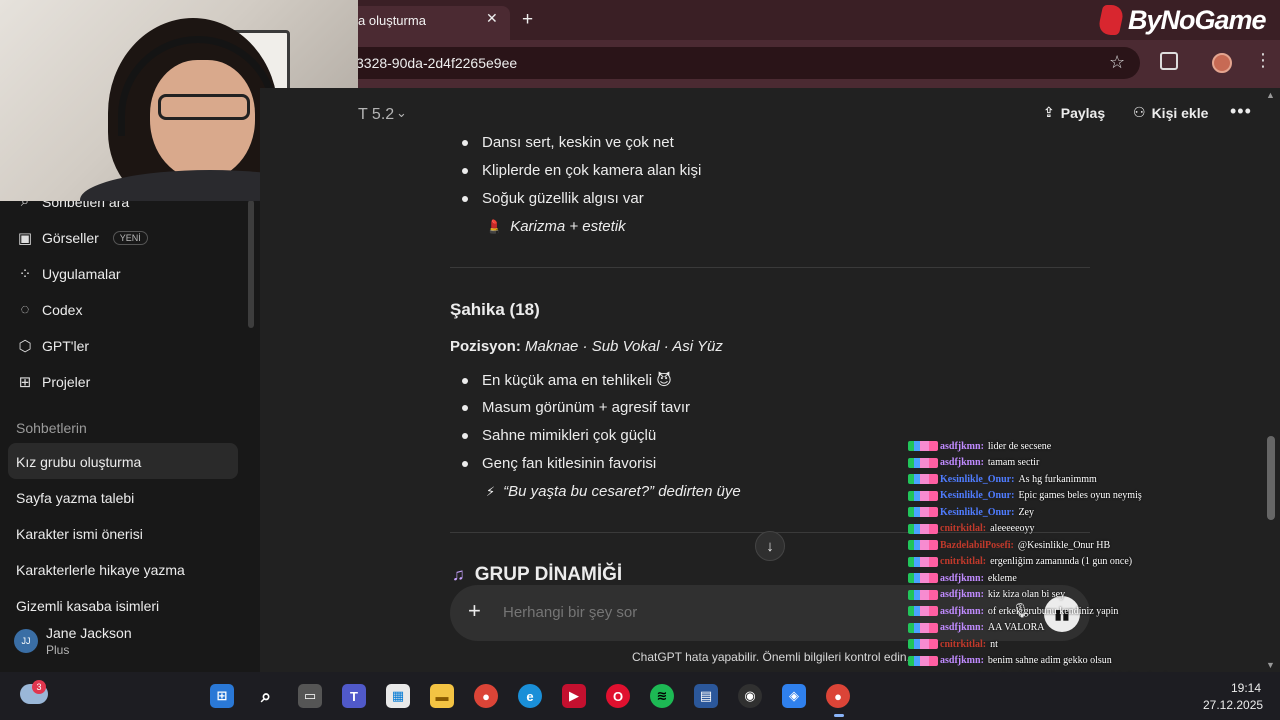  Describe the element at coordinates (58, 650) in the screenshot. I see `user-plan: Plus` at that location.